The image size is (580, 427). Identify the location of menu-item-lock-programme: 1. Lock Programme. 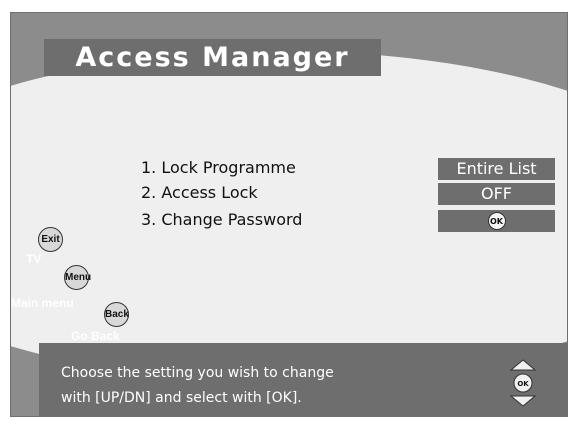
(218, 167).